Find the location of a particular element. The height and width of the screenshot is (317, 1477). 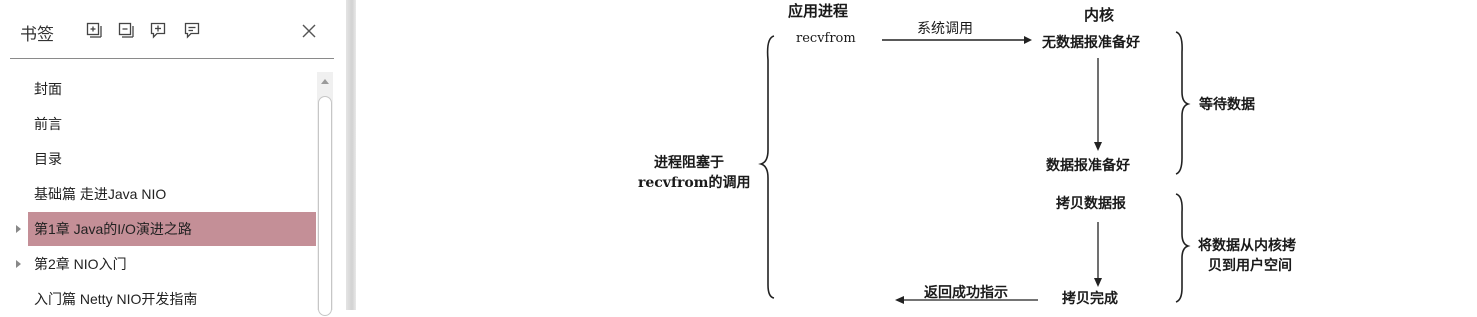

wait-arrowhead is located at coordinates (1098, 146).